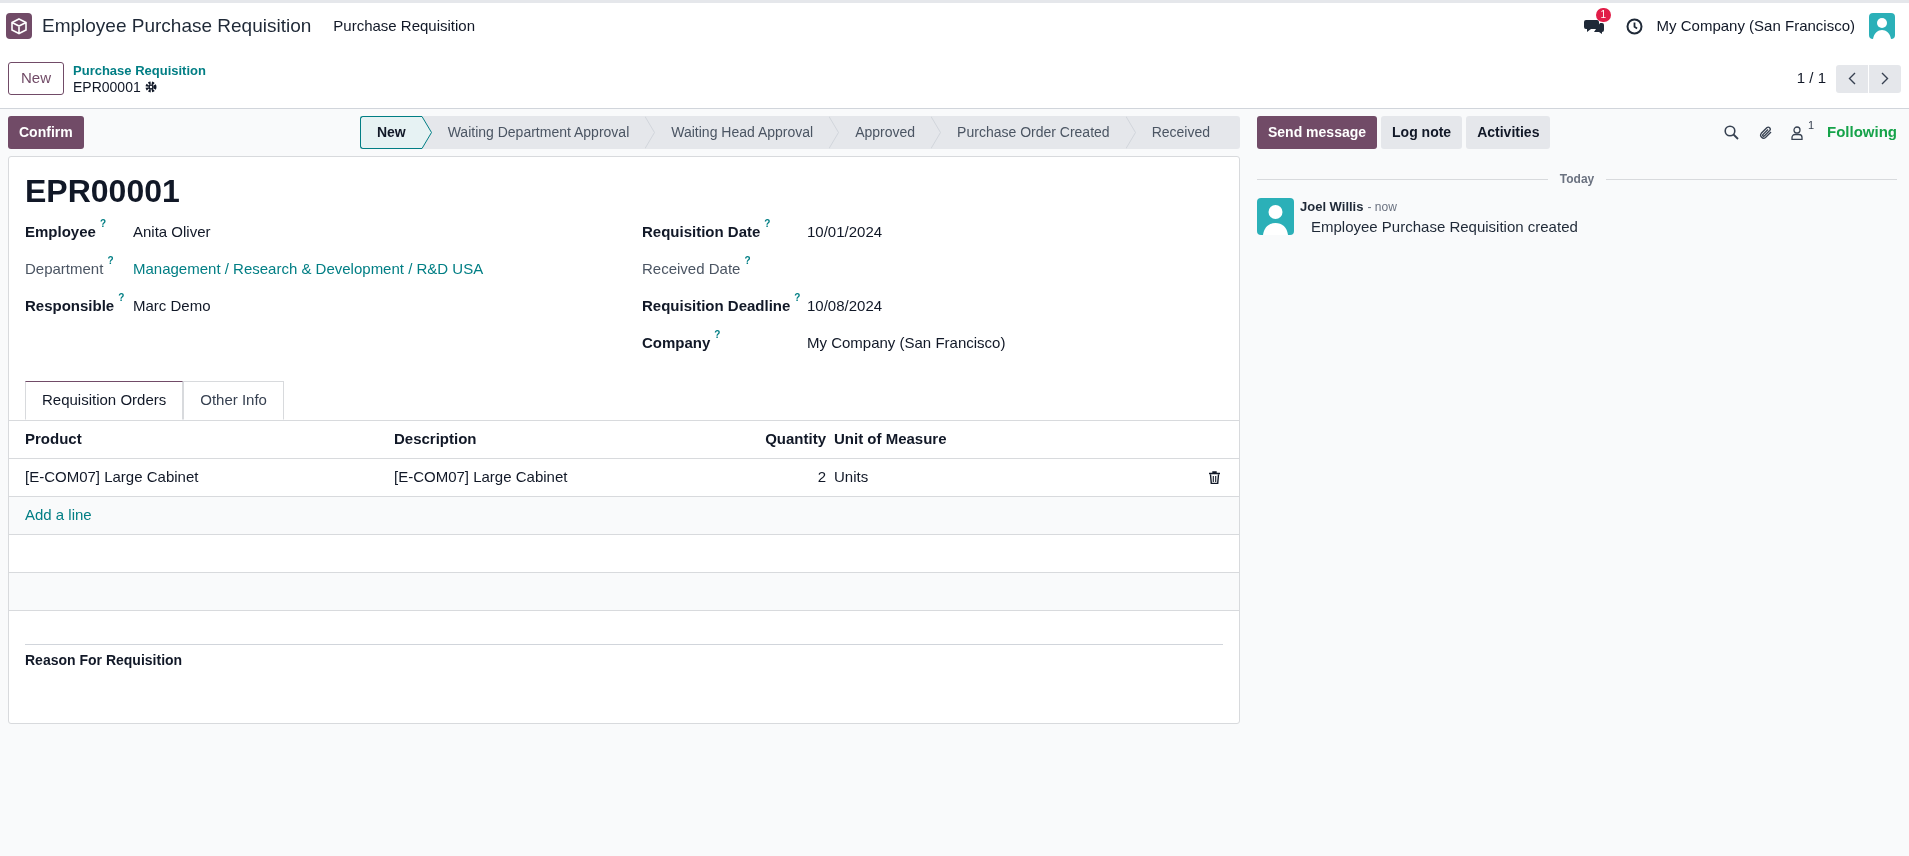 The height and width of the screenshot is (856, 1909). Describe the element at coordinates (543, 132) in the screenshot. I see `status-step: Waiting Department Approval` at that location.